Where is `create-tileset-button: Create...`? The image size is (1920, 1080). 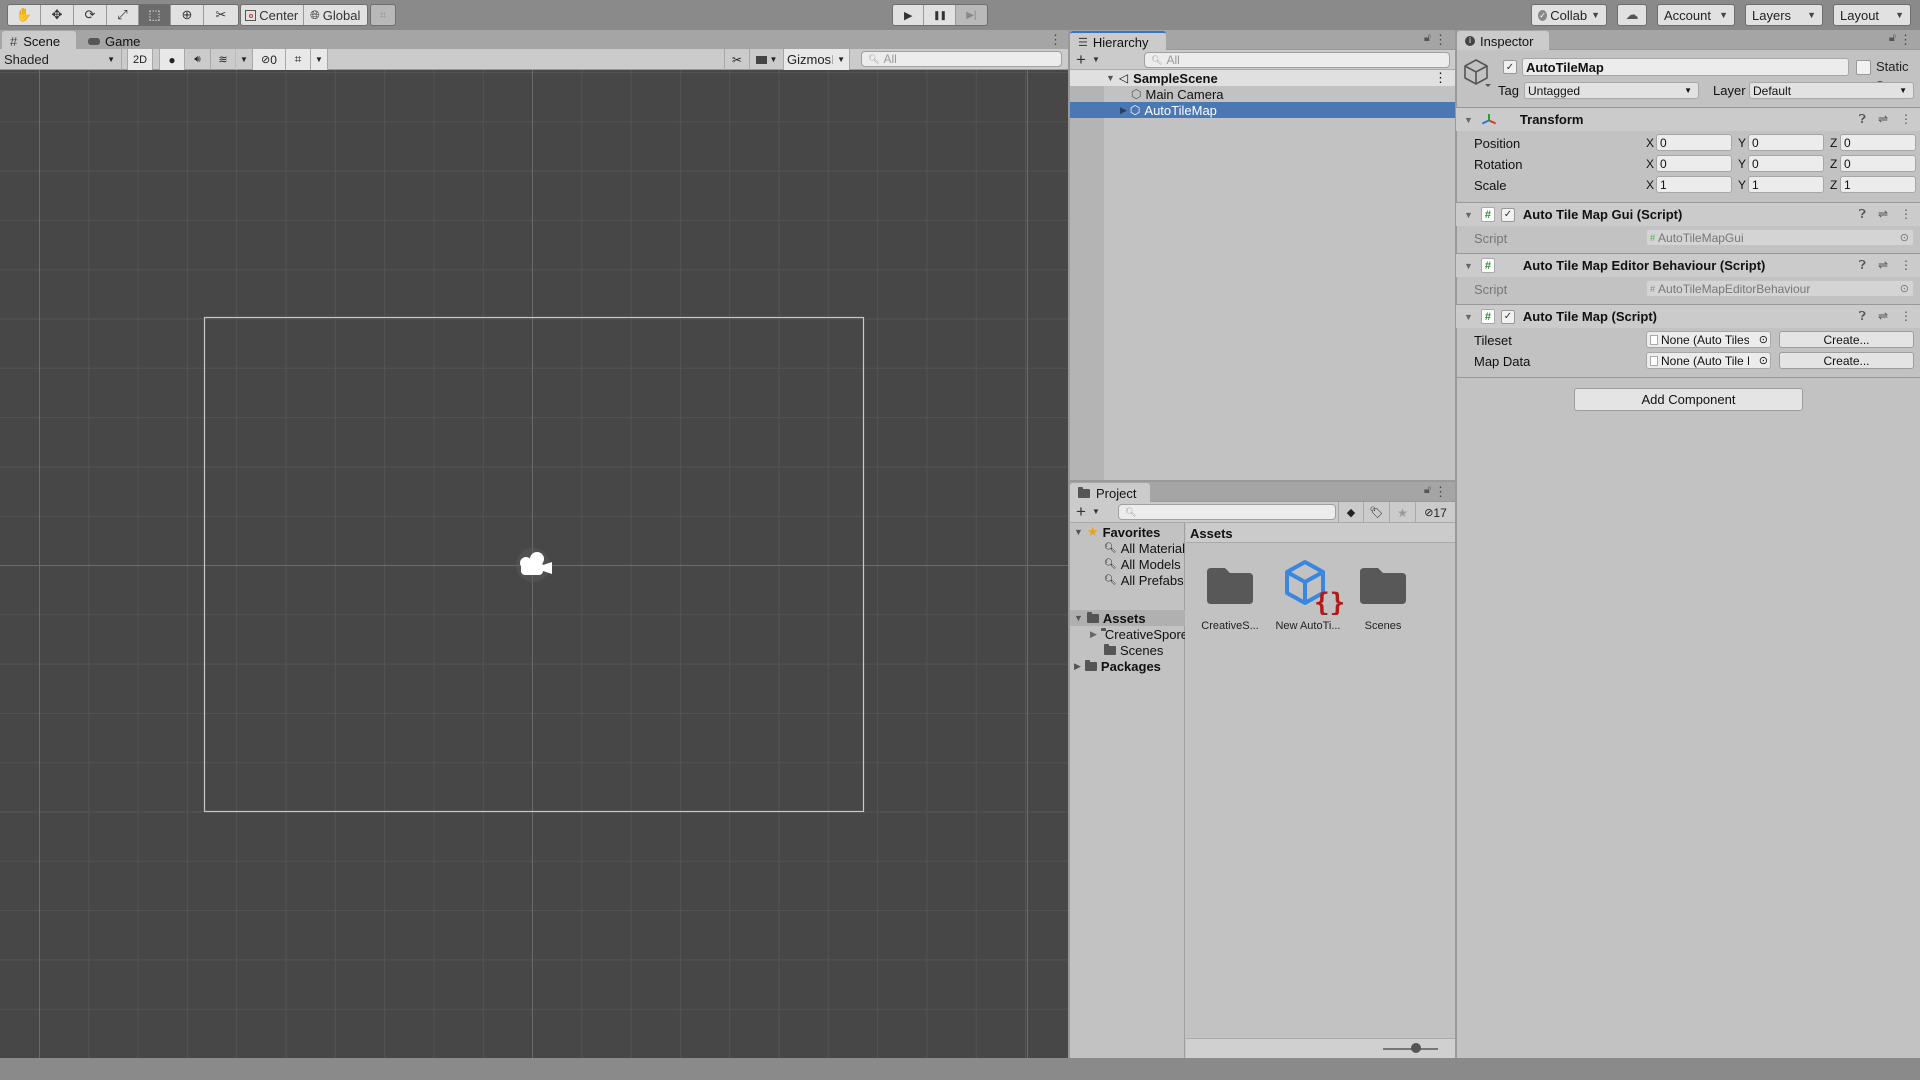 create-tileset-button: Create... is located at coordinates (1846, 339).